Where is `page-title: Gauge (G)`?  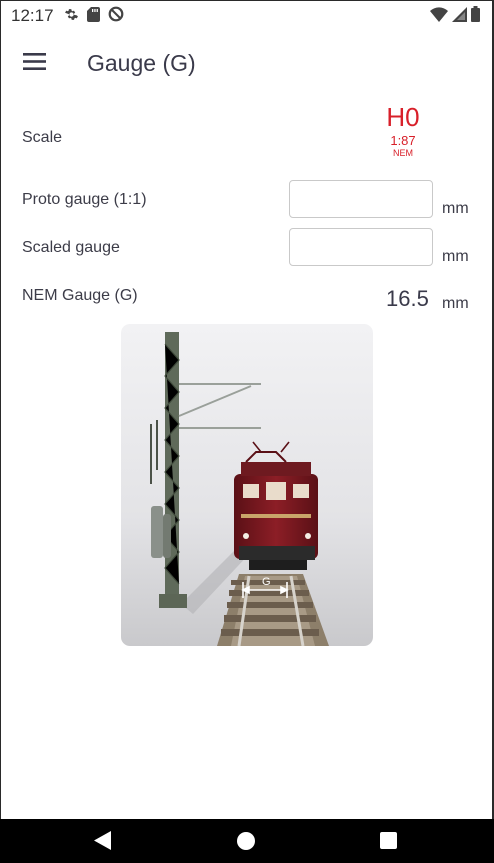 page-title: Gauge (G) is located at coordinates (141, 63).